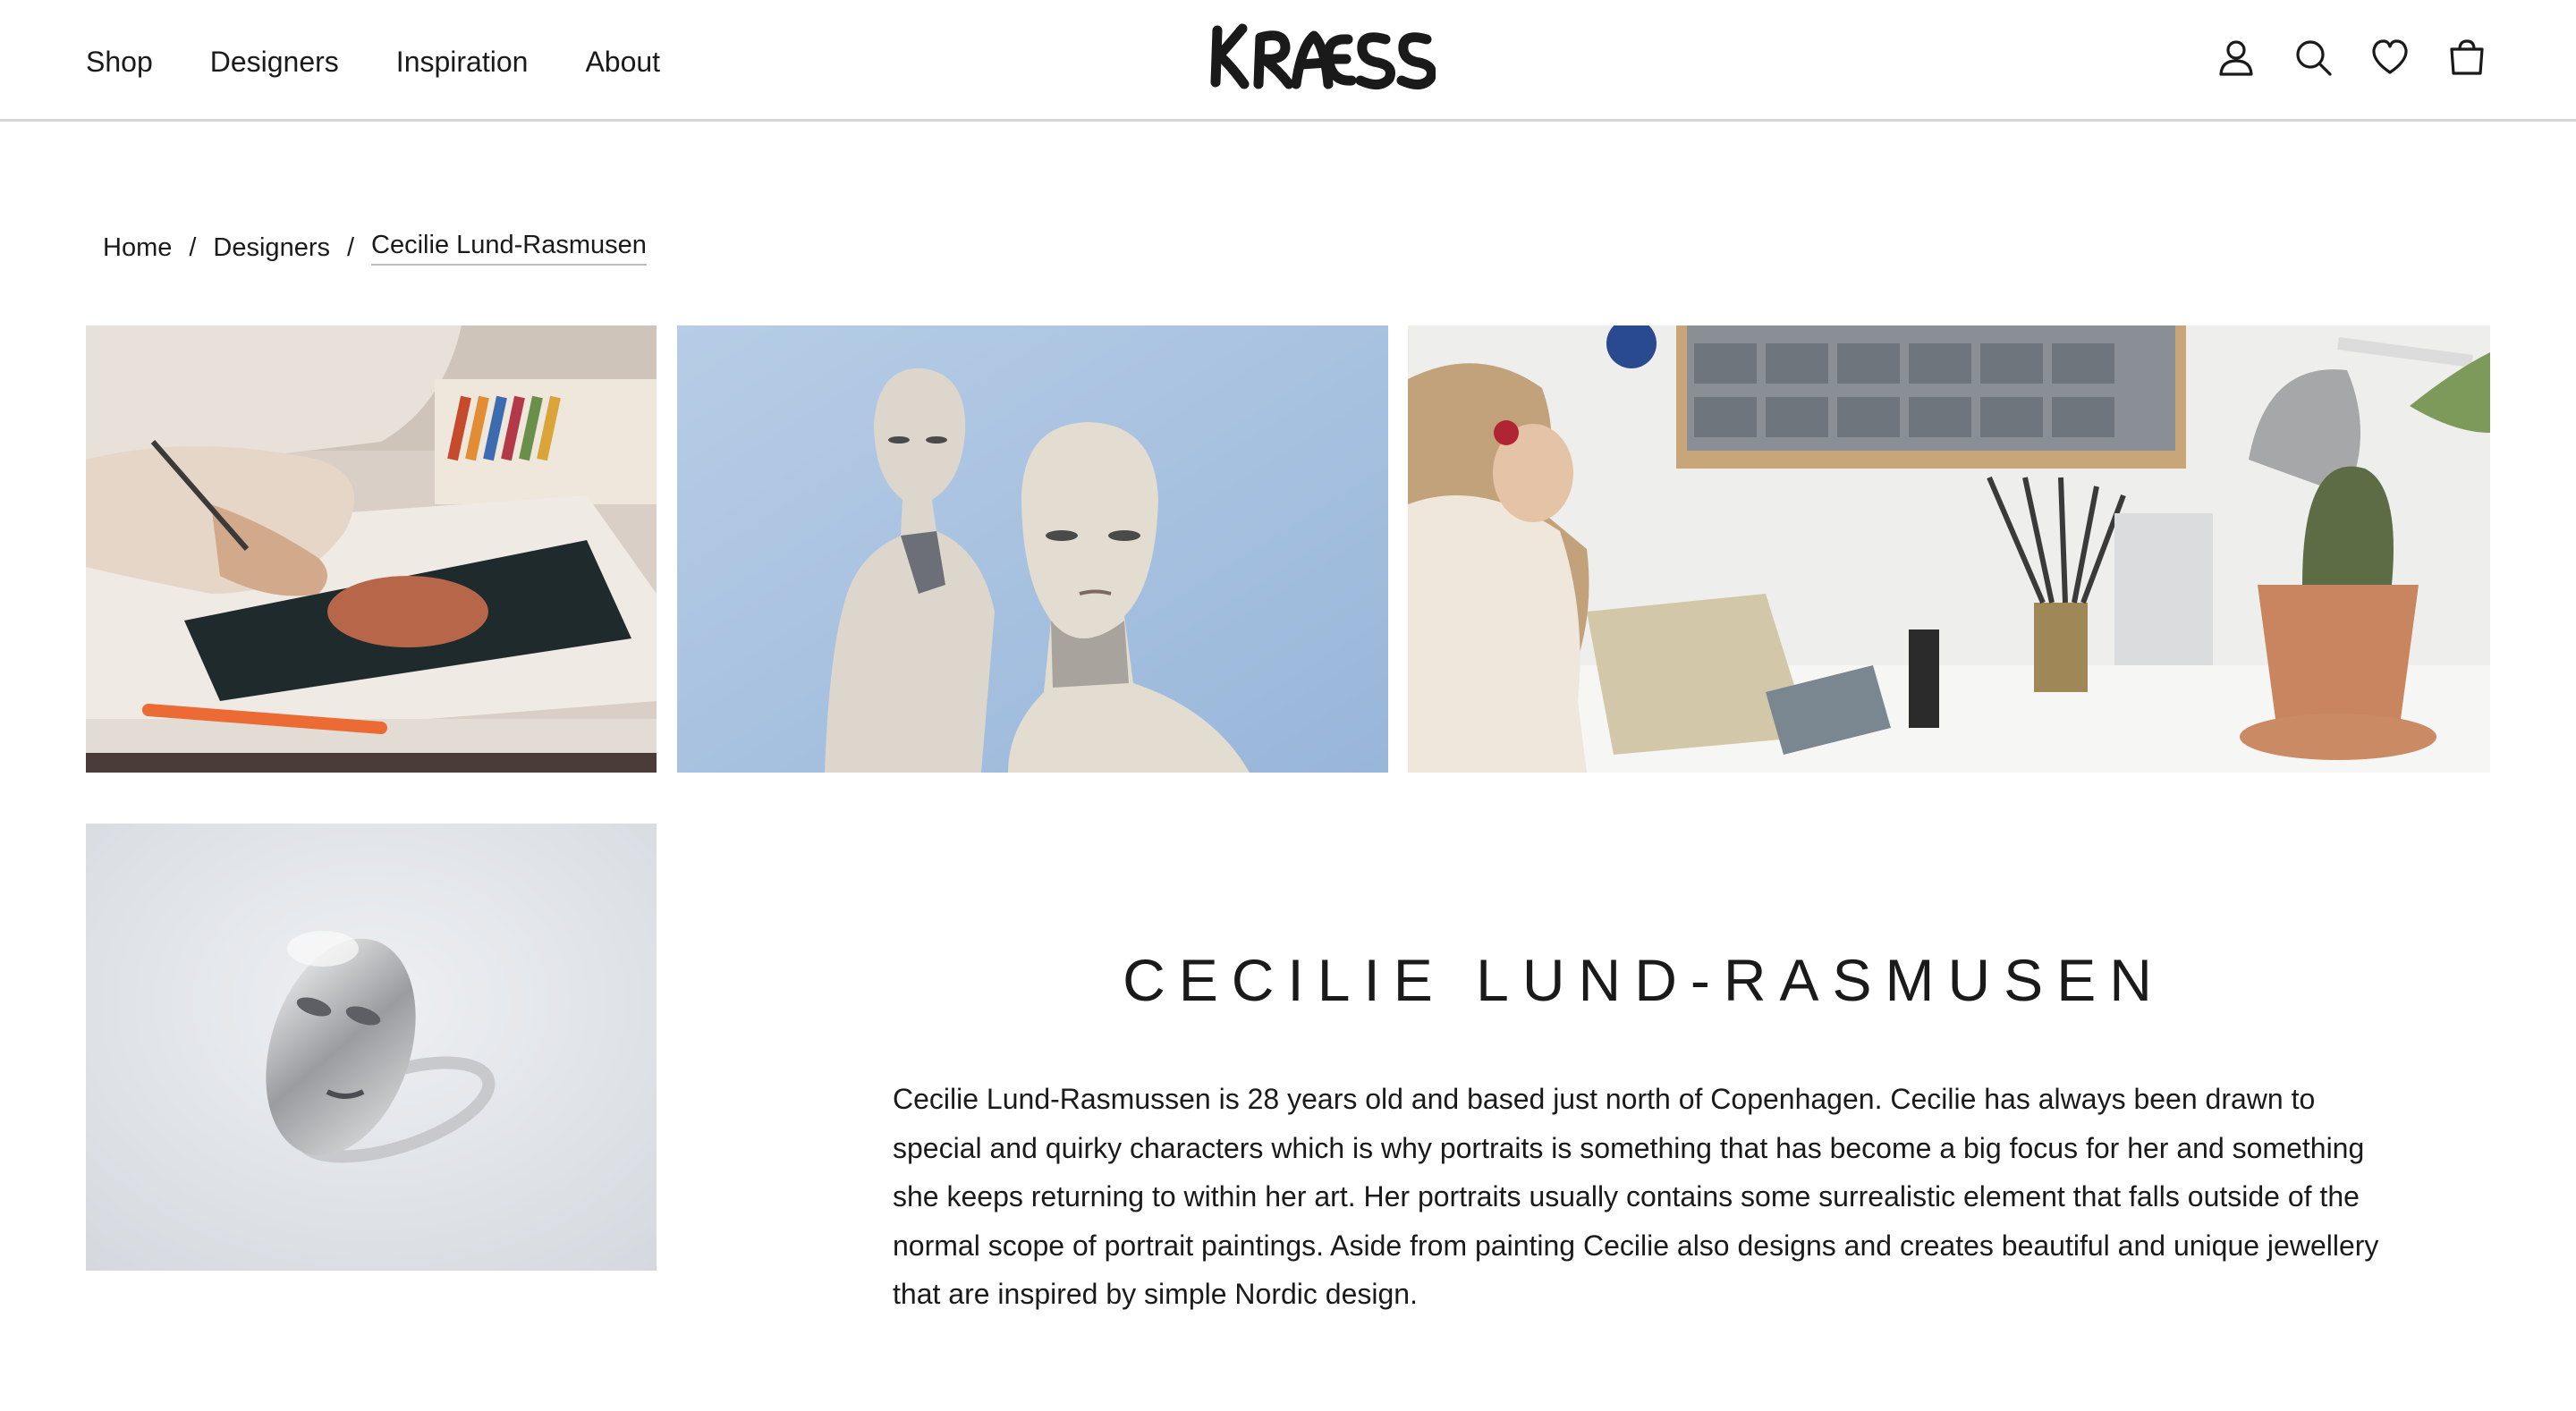 This screenshot has height=1411, width=2576. Describe the element at coordinates (1949, 549) in the screenshot. I see `photo-jewellery-workshop` at that location.